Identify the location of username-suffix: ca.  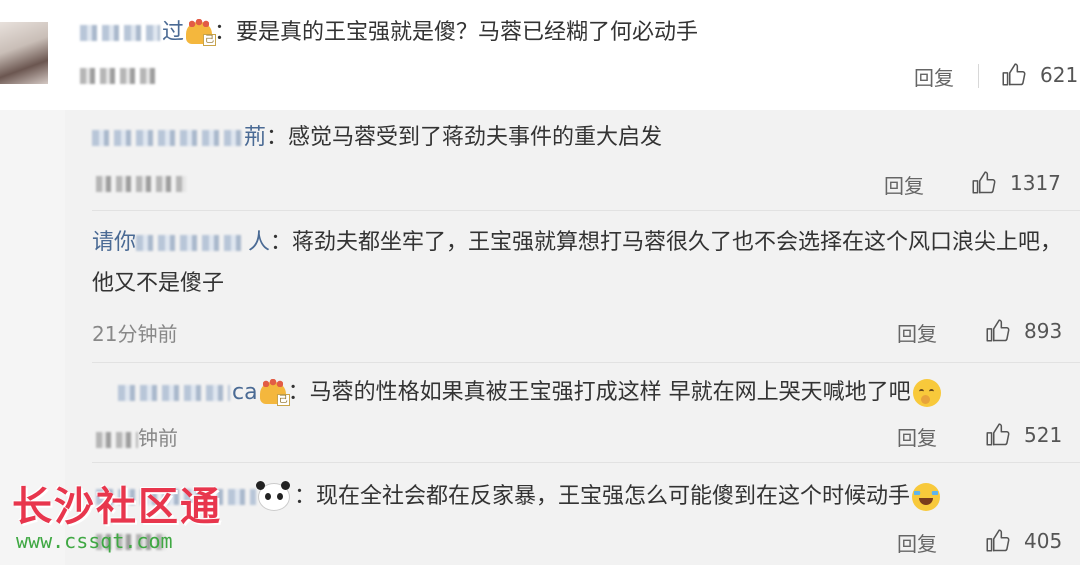
(245, 392).